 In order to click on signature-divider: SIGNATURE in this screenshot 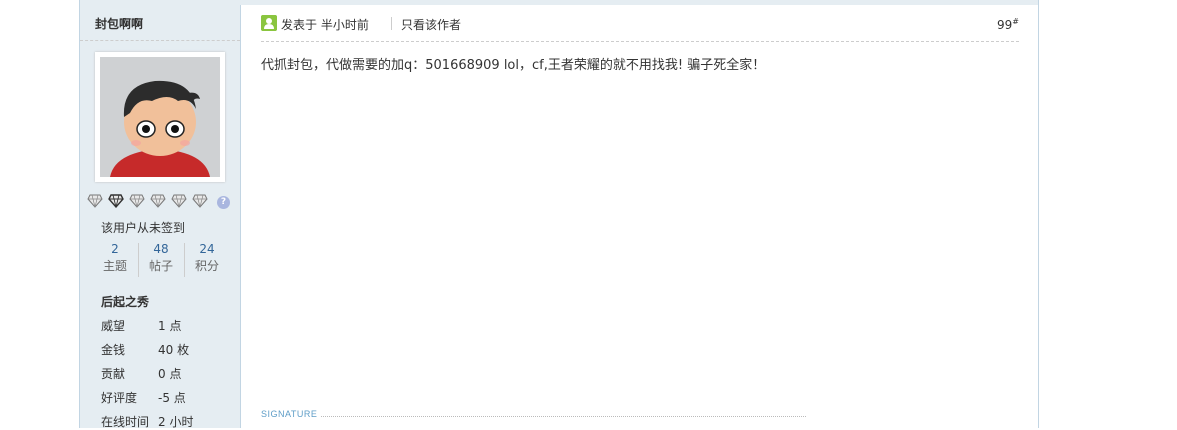, I will do `click(533, 416)`.